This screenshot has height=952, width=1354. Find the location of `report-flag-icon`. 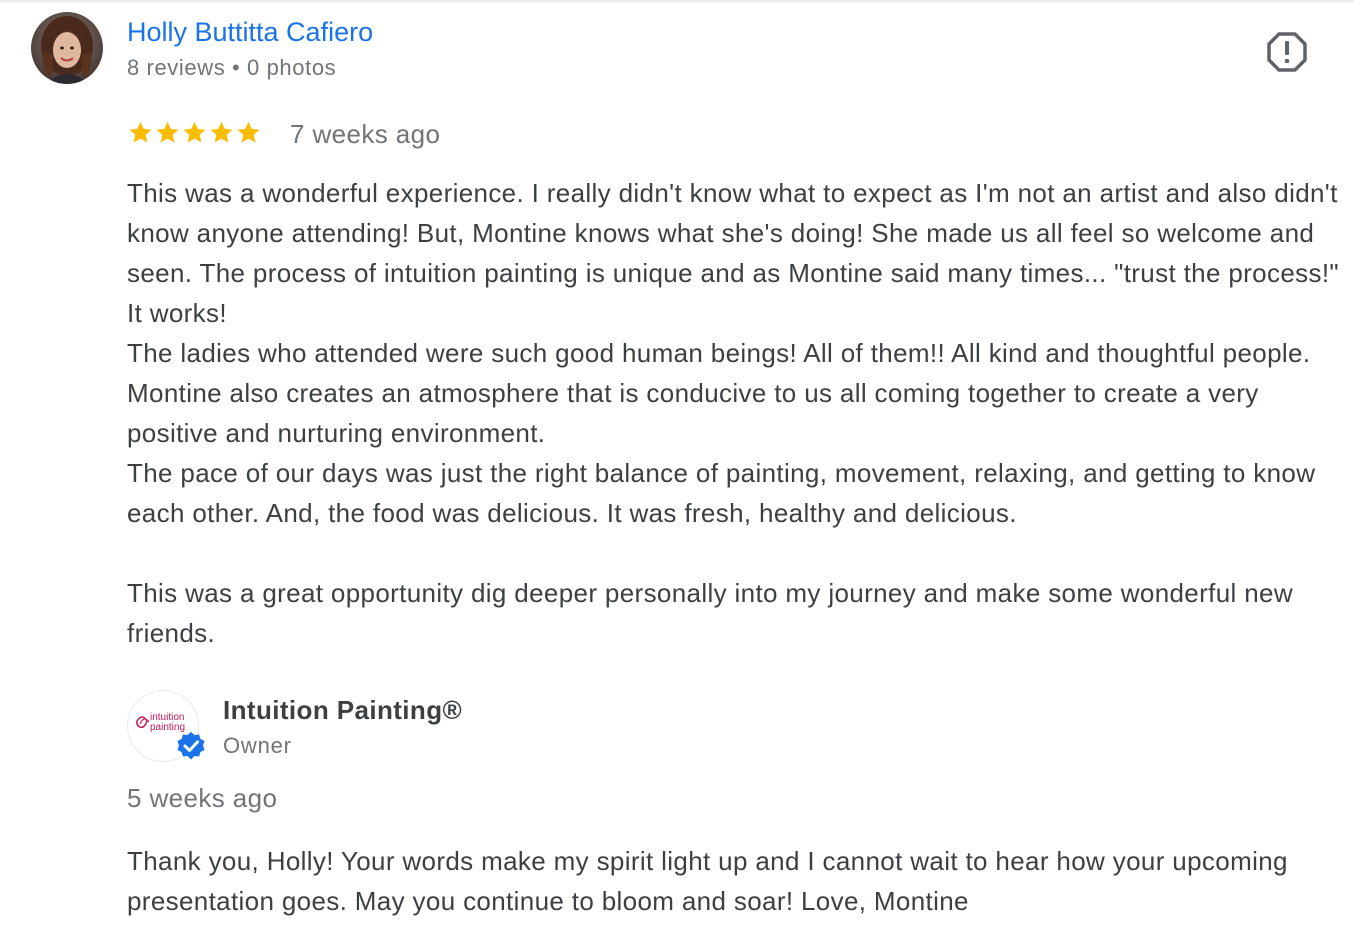

report-flag-icon is located at coordinates (1287, 52).